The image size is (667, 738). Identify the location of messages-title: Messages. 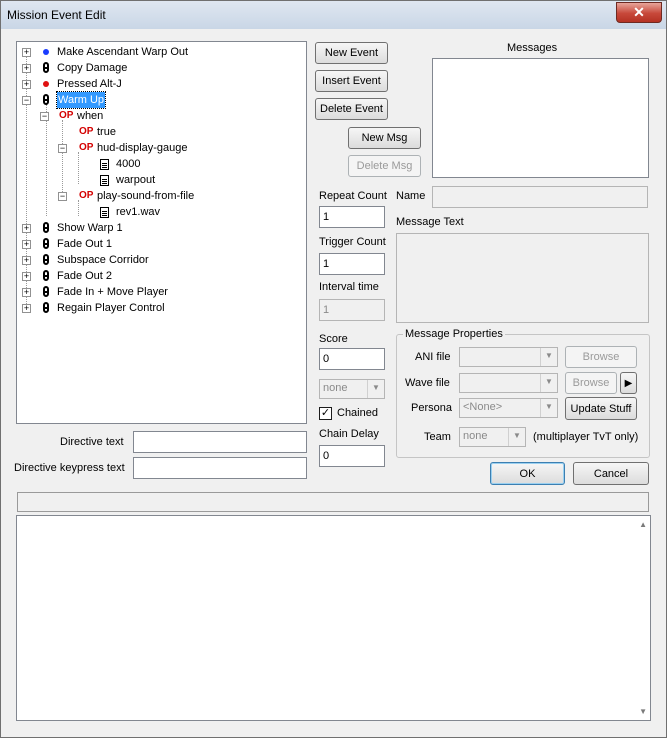
(532, 48).